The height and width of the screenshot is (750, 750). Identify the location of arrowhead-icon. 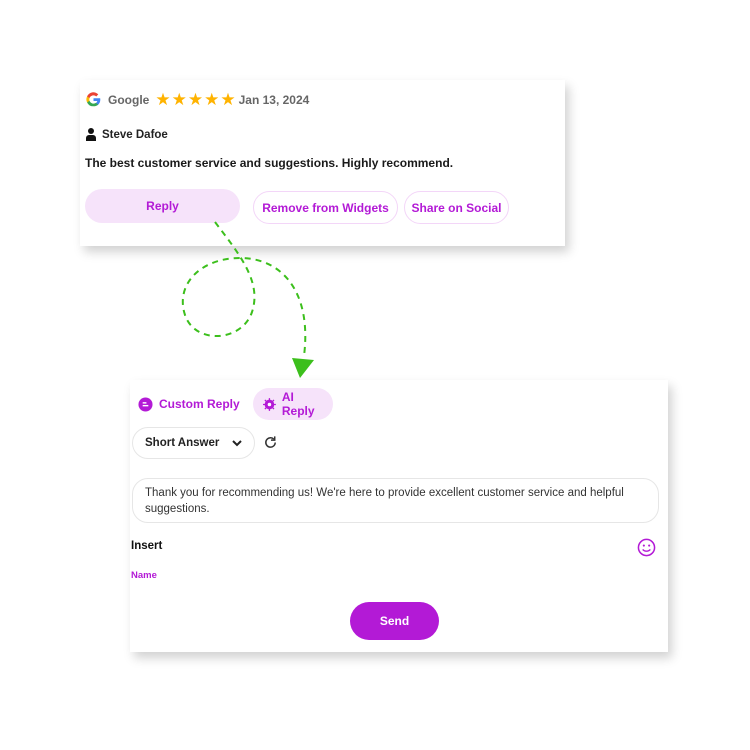
(303, 368).